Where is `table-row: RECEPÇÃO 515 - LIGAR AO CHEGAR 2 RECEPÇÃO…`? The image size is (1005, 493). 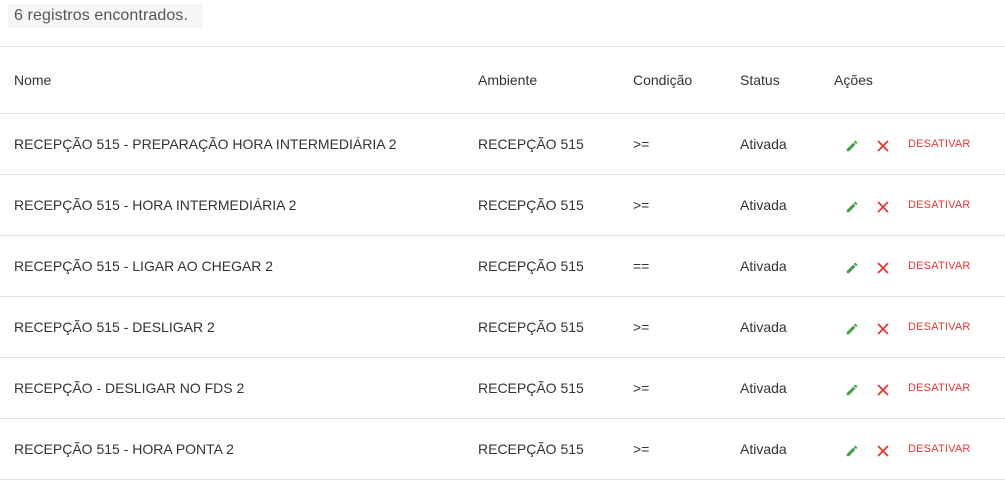
table-row: RECEPÇÃO 515 - LIGAR AO CHEGAR 2 RECEPÇÃO… is located at coordinates (502, 266).